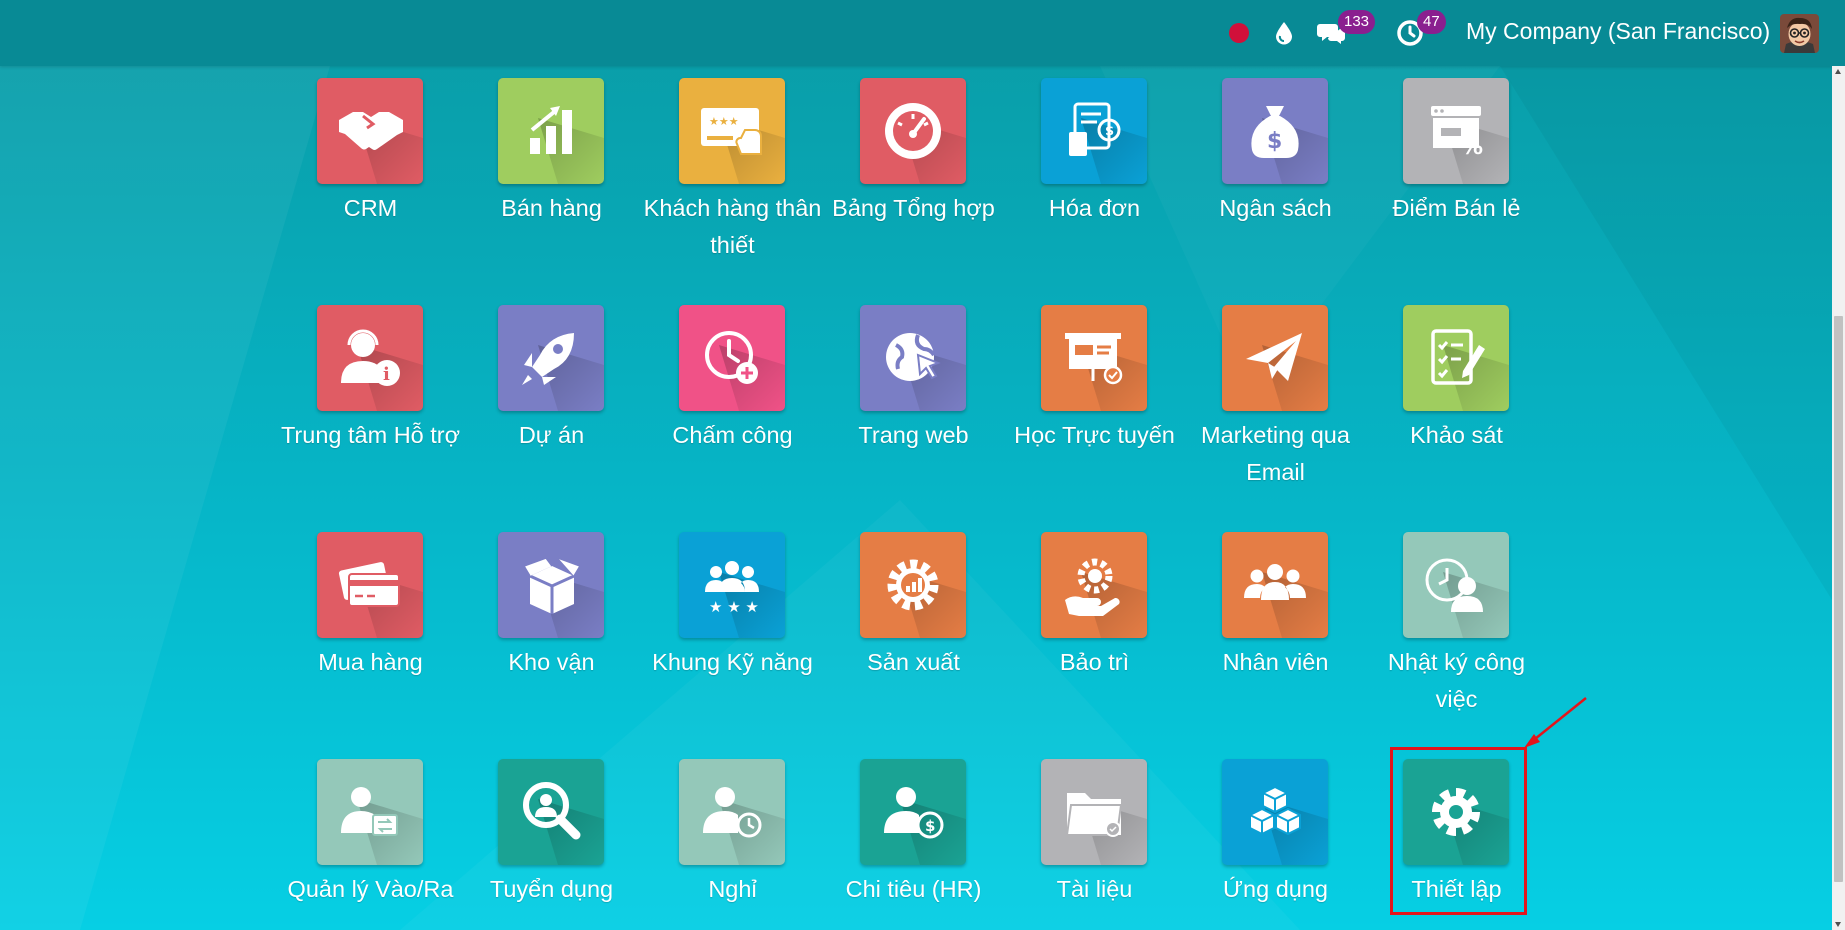 The image size is (1845, 930). Describe the element at coordinates (1332, 33) in the screenshot. I see `messages-button` at that location.